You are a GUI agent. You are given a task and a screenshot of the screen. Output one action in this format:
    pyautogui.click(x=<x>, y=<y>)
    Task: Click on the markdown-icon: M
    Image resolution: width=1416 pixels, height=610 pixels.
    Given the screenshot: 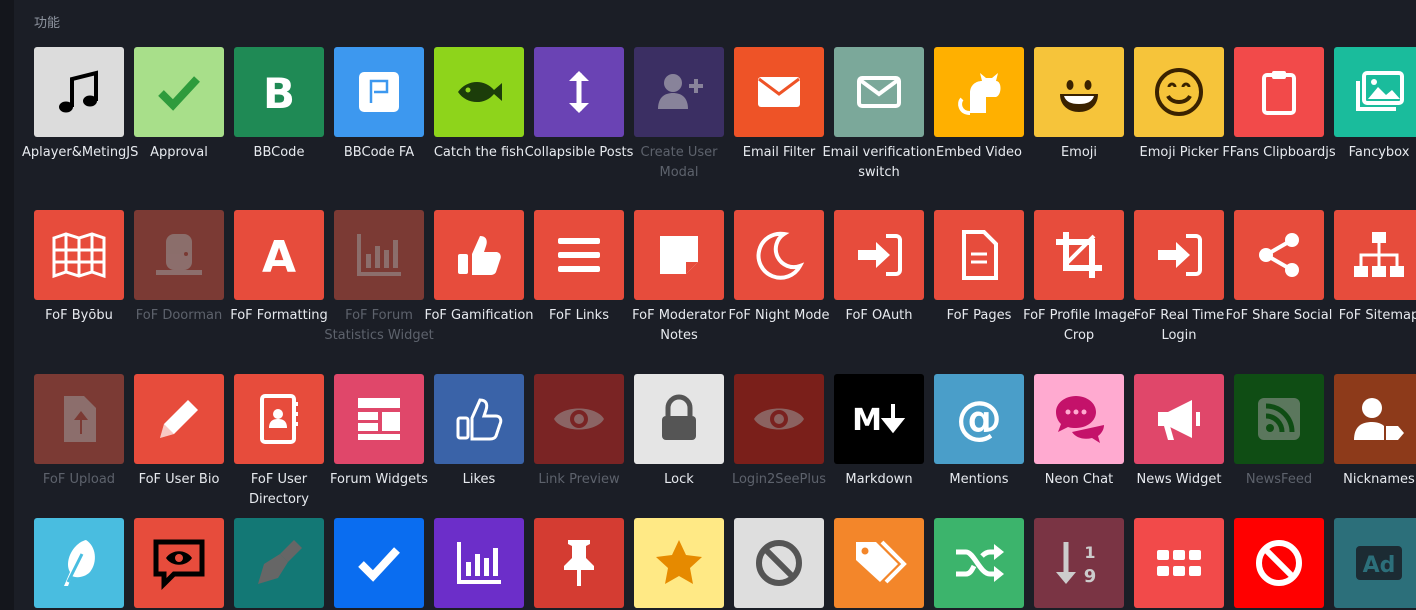 What is the action you would take?
    pyautogui.click(x=879, y=420)
    